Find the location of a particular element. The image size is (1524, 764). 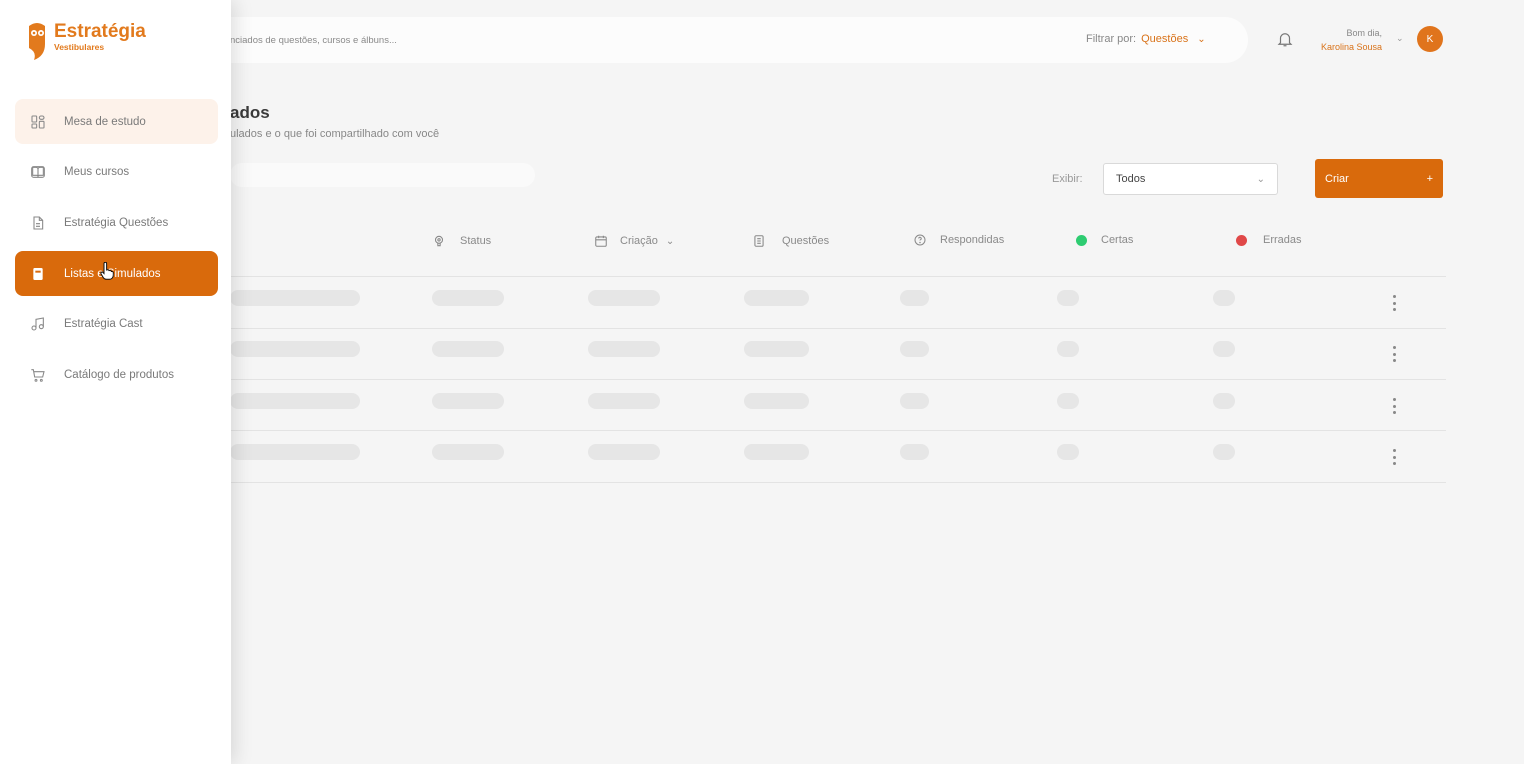

column-header-label: Respondidas is located at coordinates (972, 240).